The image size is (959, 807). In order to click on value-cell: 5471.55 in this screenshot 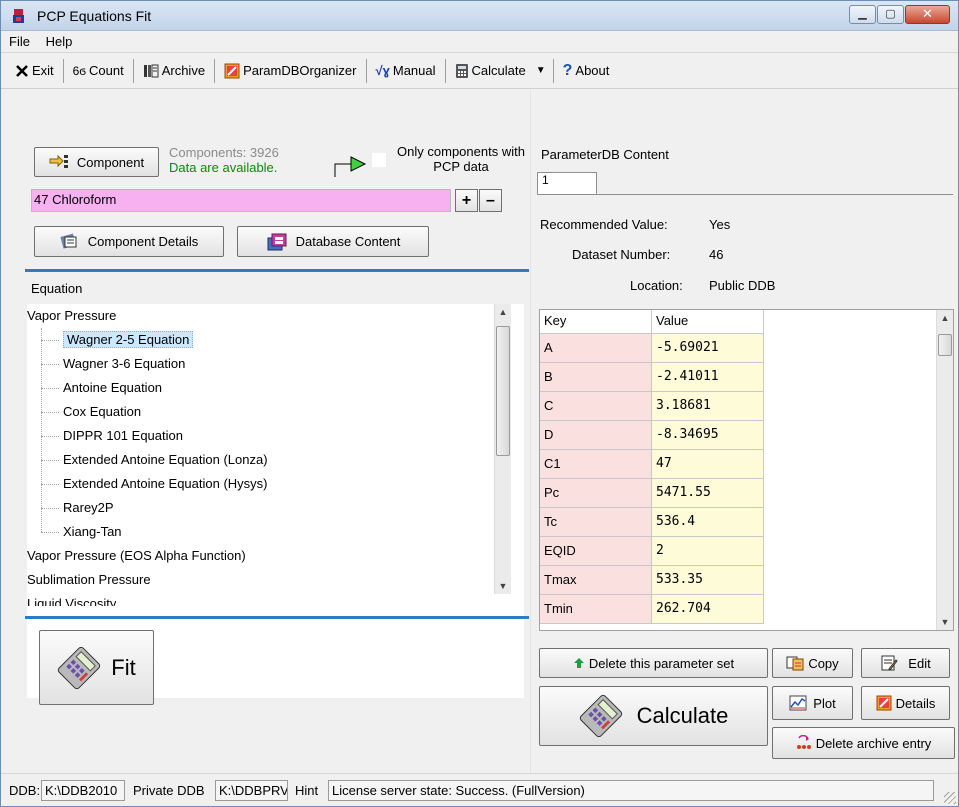, I will do `click(708, 493)`.